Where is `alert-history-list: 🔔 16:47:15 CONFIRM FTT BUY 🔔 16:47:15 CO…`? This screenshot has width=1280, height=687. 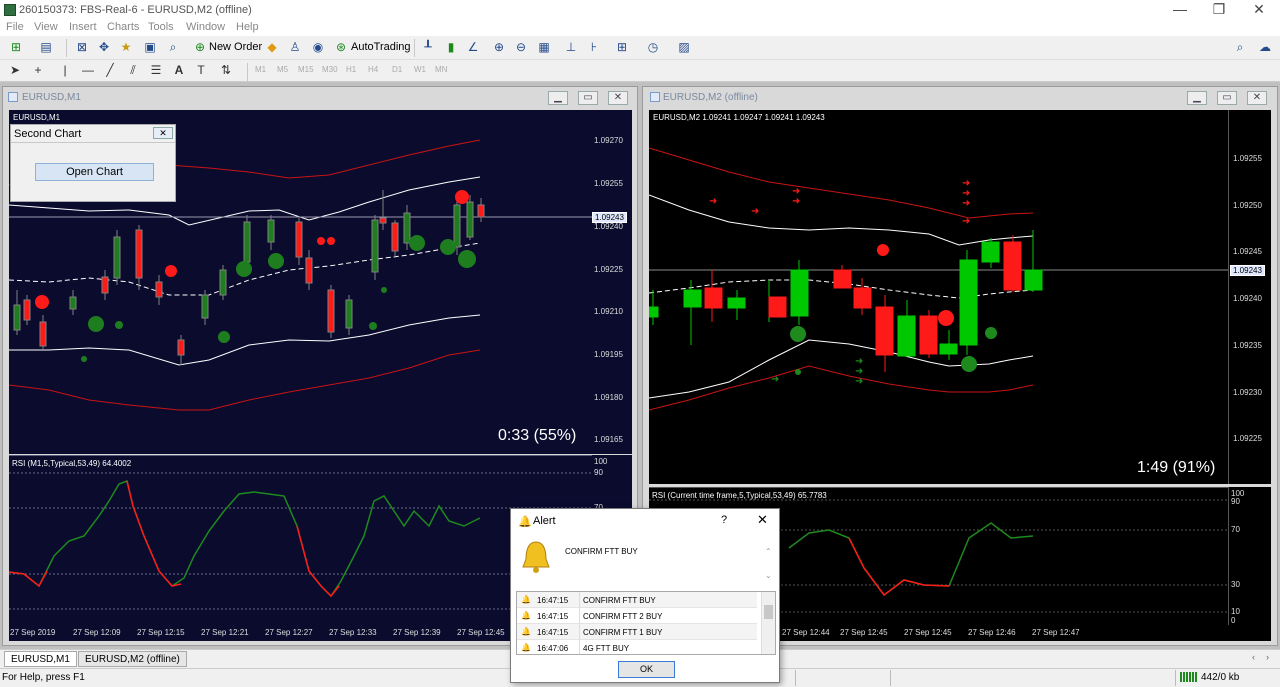 alert-history-list: 🔔 16:47:15 CONFIRM FTT BUY 🔔 16:47:15 CO… is located at coordinates (646, 623).